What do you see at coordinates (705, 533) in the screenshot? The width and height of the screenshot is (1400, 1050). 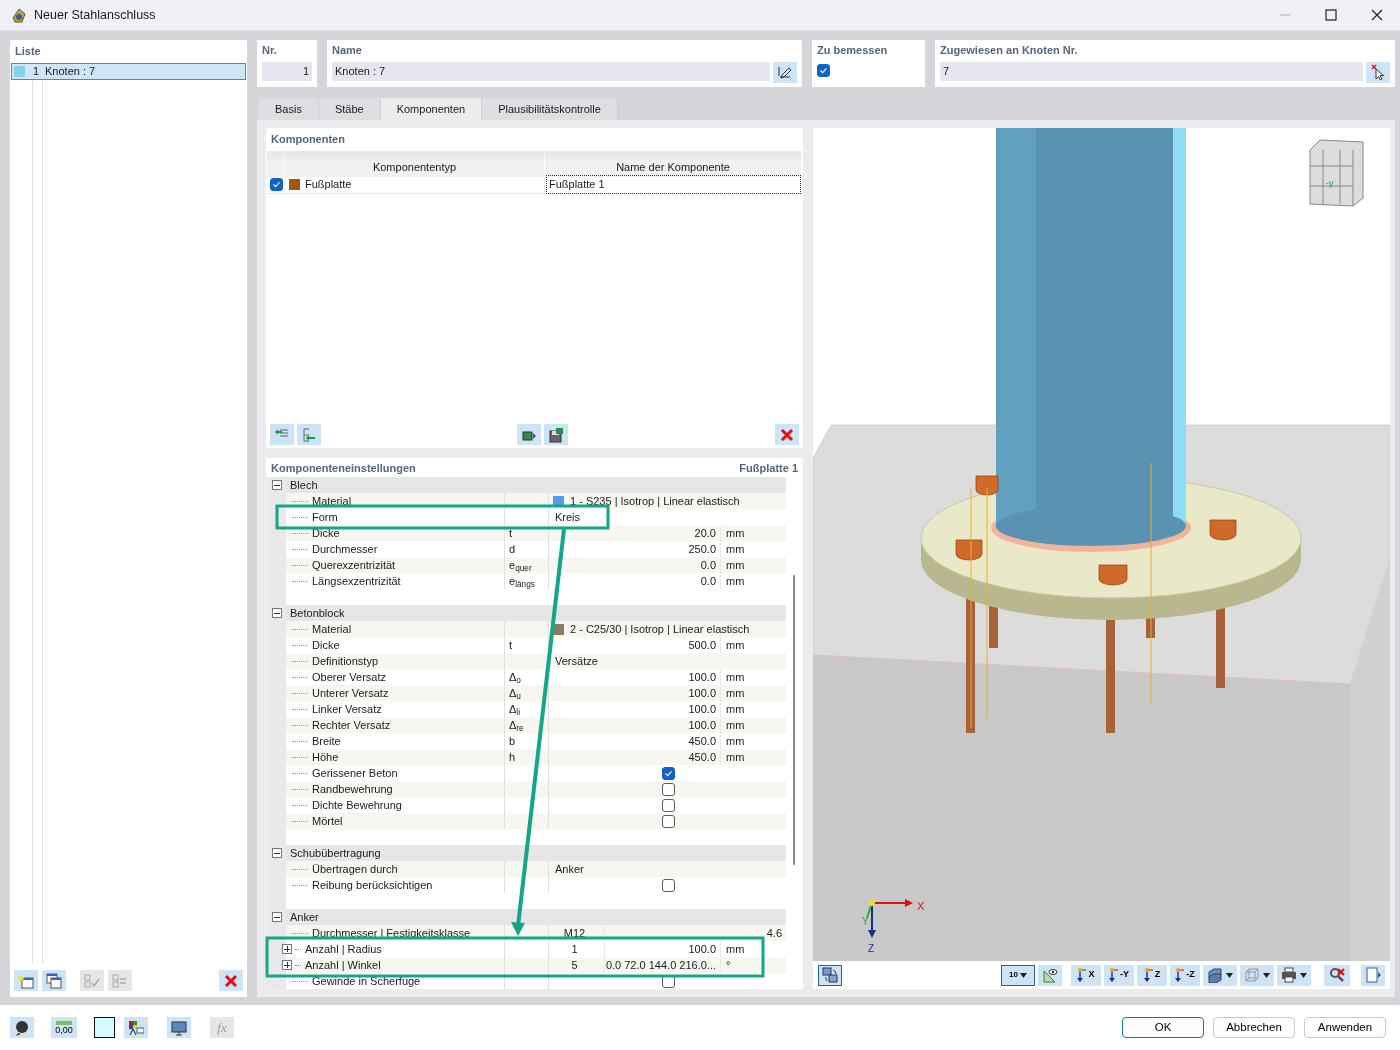 I see `property-value: 20.0` at bounding box center [705, 533].